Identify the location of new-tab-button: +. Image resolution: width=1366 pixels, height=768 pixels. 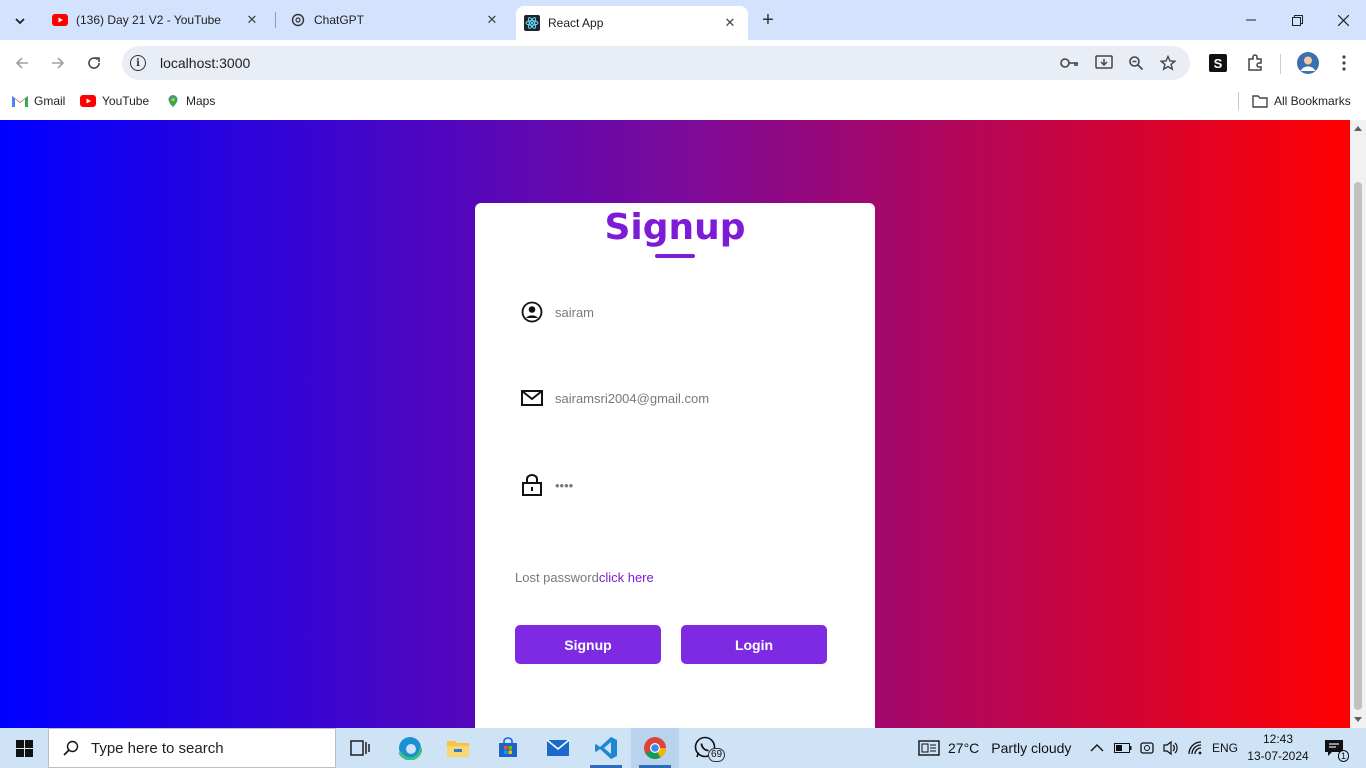
(768, 20).